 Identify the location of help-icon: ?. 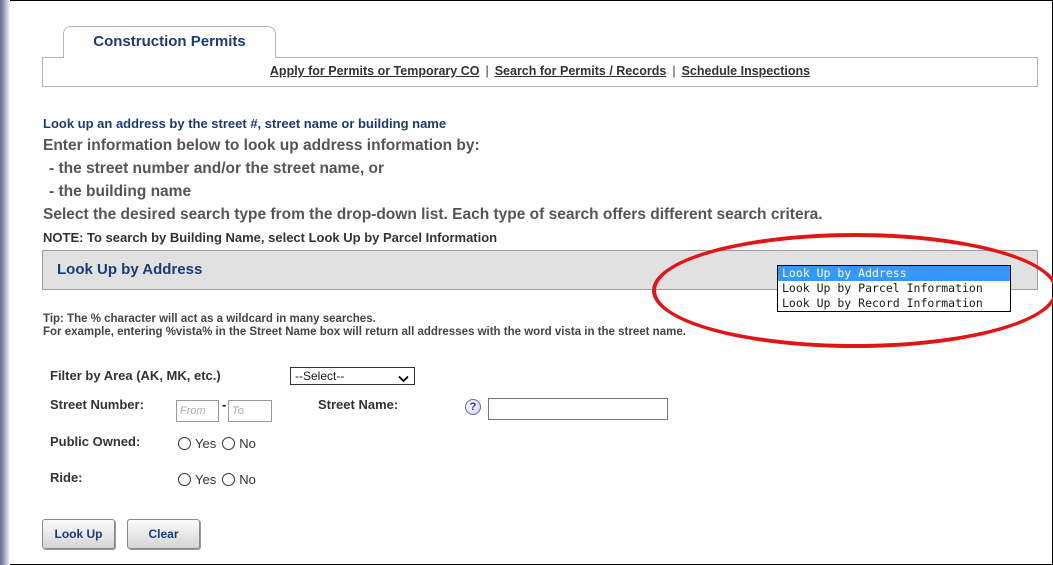
(473, 407).